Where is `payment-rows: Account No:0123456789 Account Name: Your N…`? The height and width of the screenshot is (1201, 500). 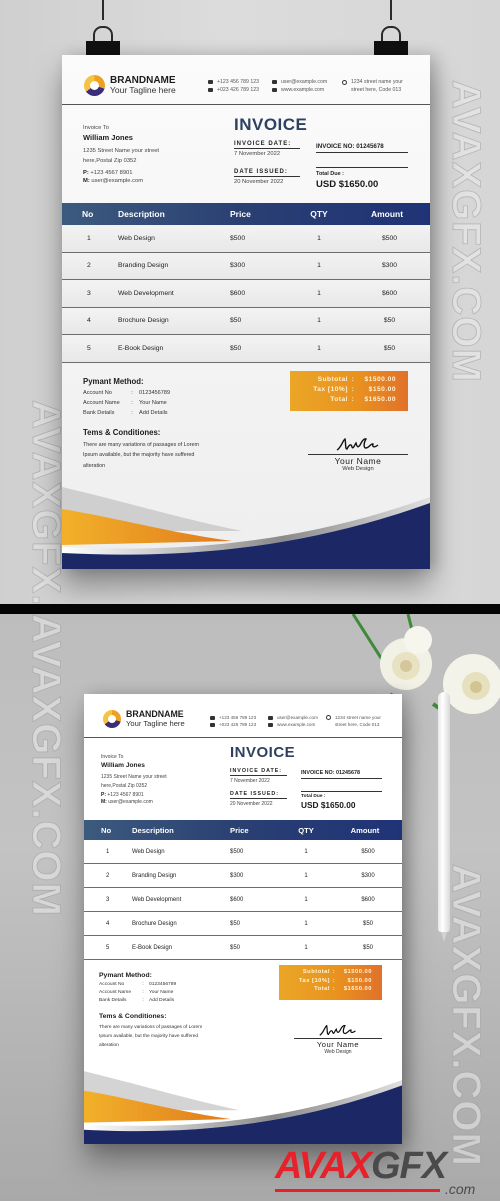
payment-rows: Account No:0123456789 Account Name: Your N… is located at coordinates (156, 992).